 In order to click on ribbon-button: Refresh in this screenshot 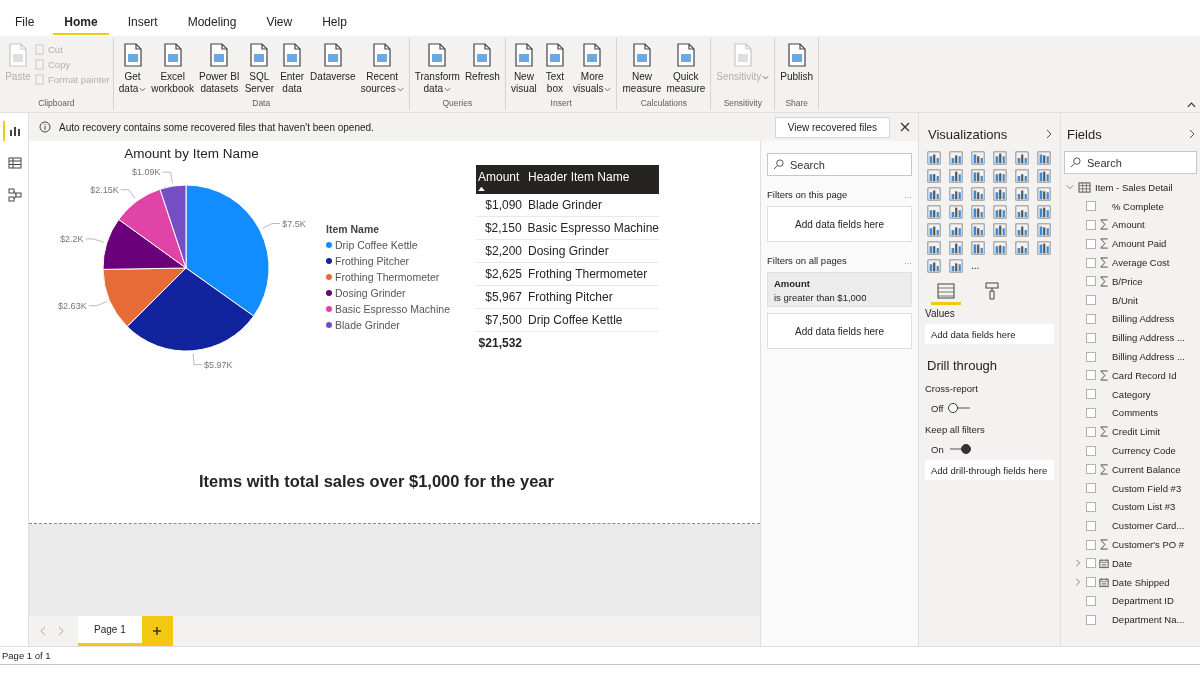, I will do `click(482, 70)`.